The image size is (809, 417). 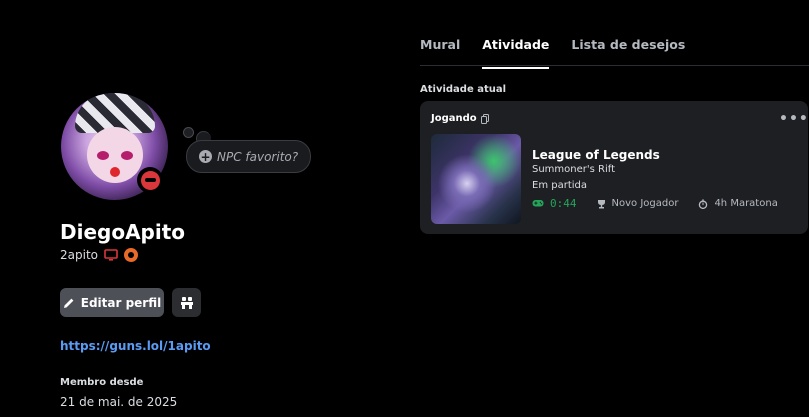 What do you see at coordinates (596, 155) in the screenshot?
I see `game-title: League of Legends` at bounding box center [596, 155].